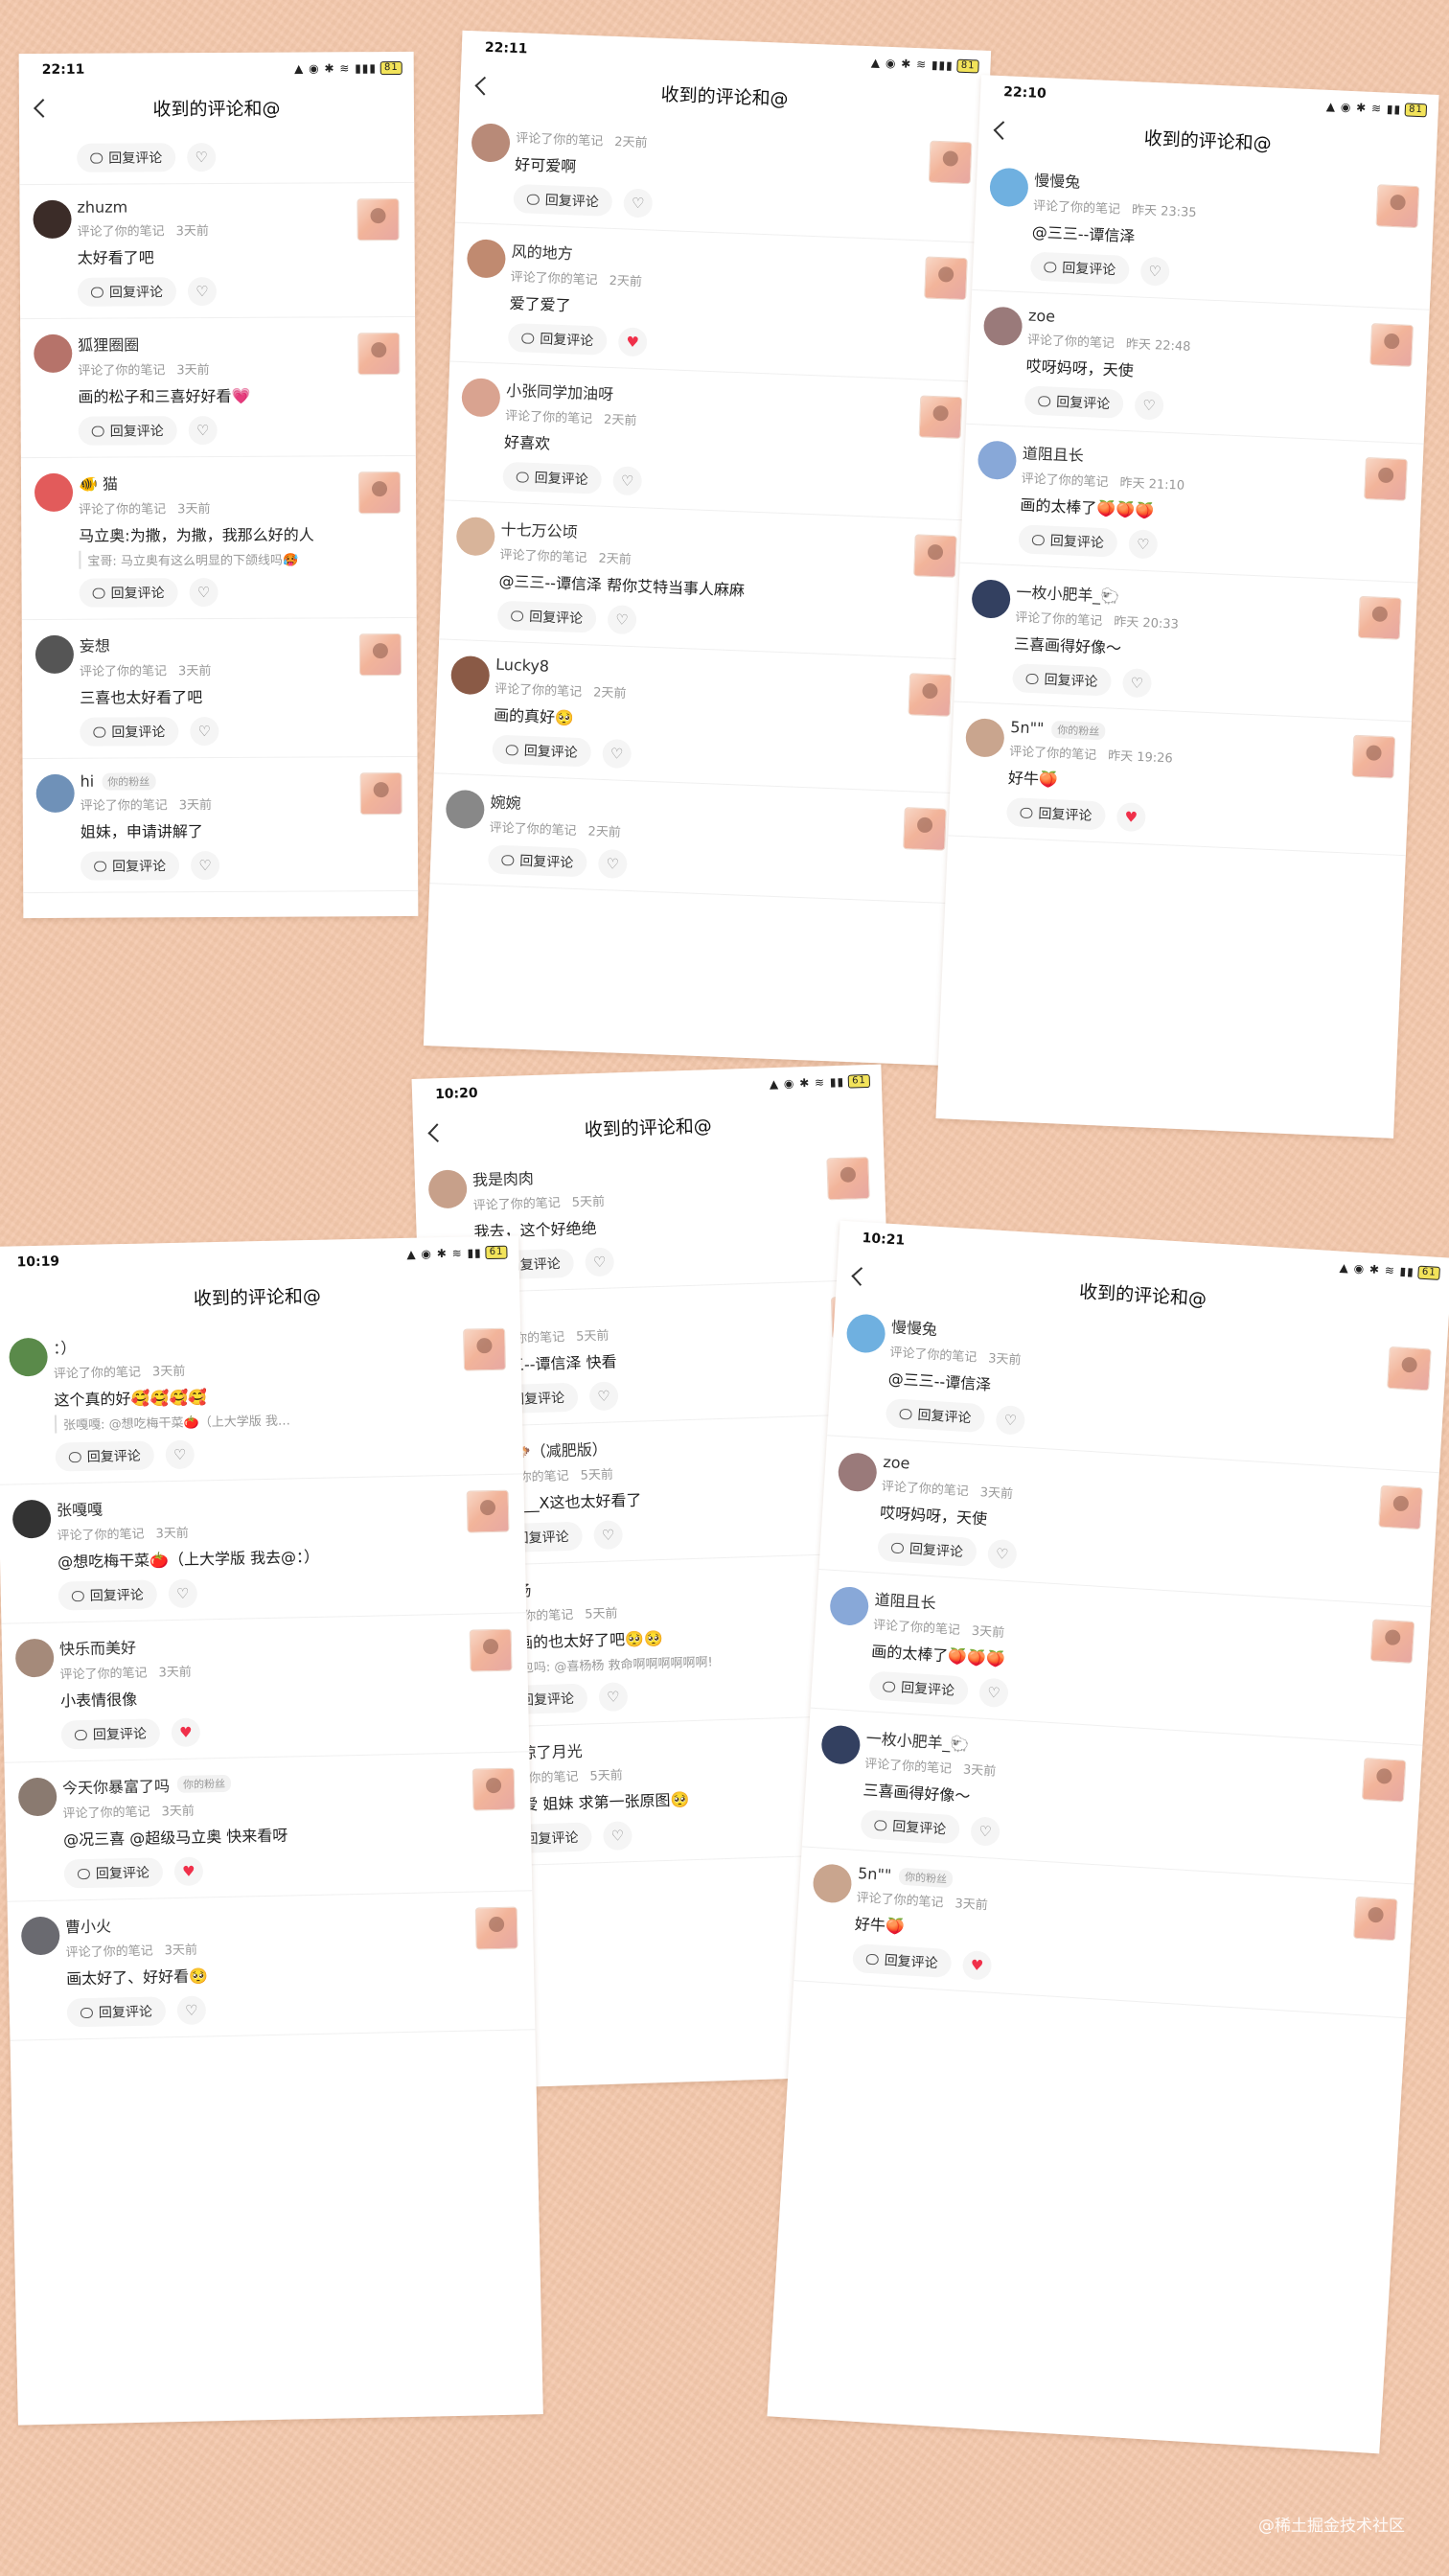 The image size is (1449, 2576). What do you see at coordinates (80, 1509) in the screenshot?
I see `username: 张嘎嘎` at bounding box center [80, 1509].